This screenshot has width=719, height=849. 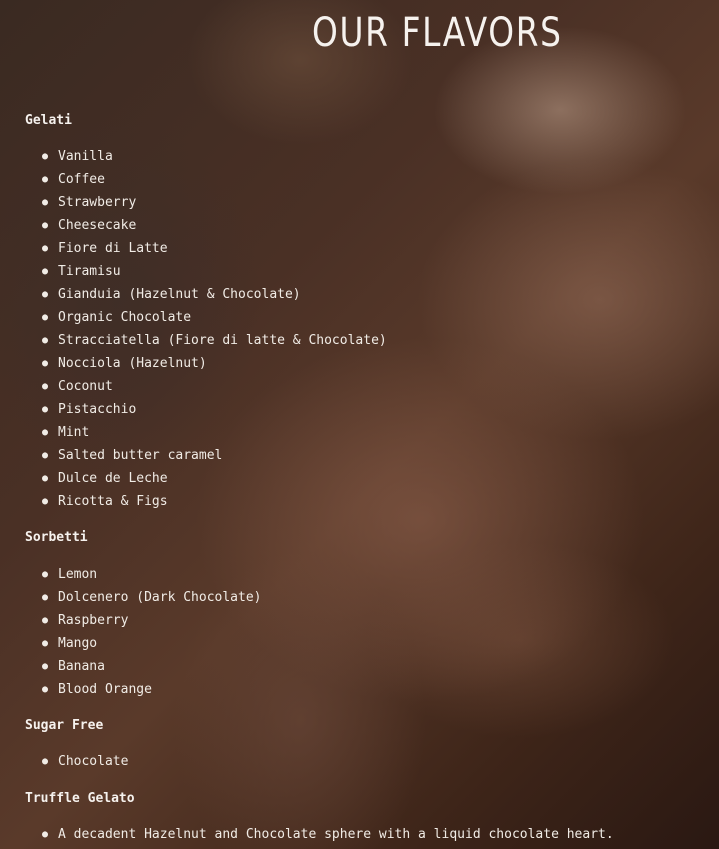 What do you see at coordinates (151, 689) in the screenshot?
I see `list-item: ● Blood Orange` at bounding box center [151, 689].